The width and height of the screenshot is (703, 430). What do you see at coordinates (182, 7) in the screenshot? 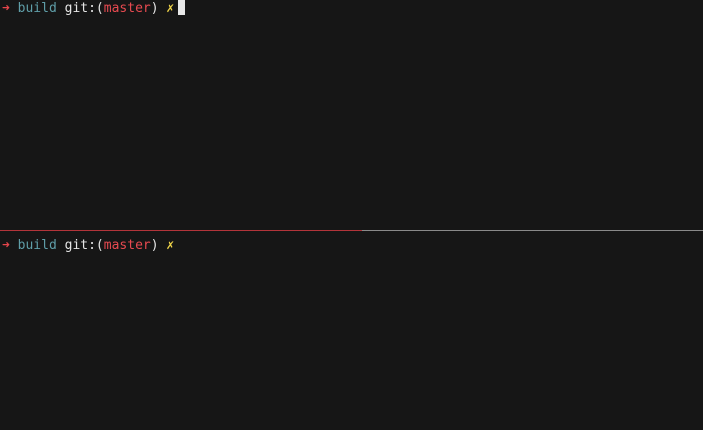
I see `text-cursor` at bounding box center [182, 7].